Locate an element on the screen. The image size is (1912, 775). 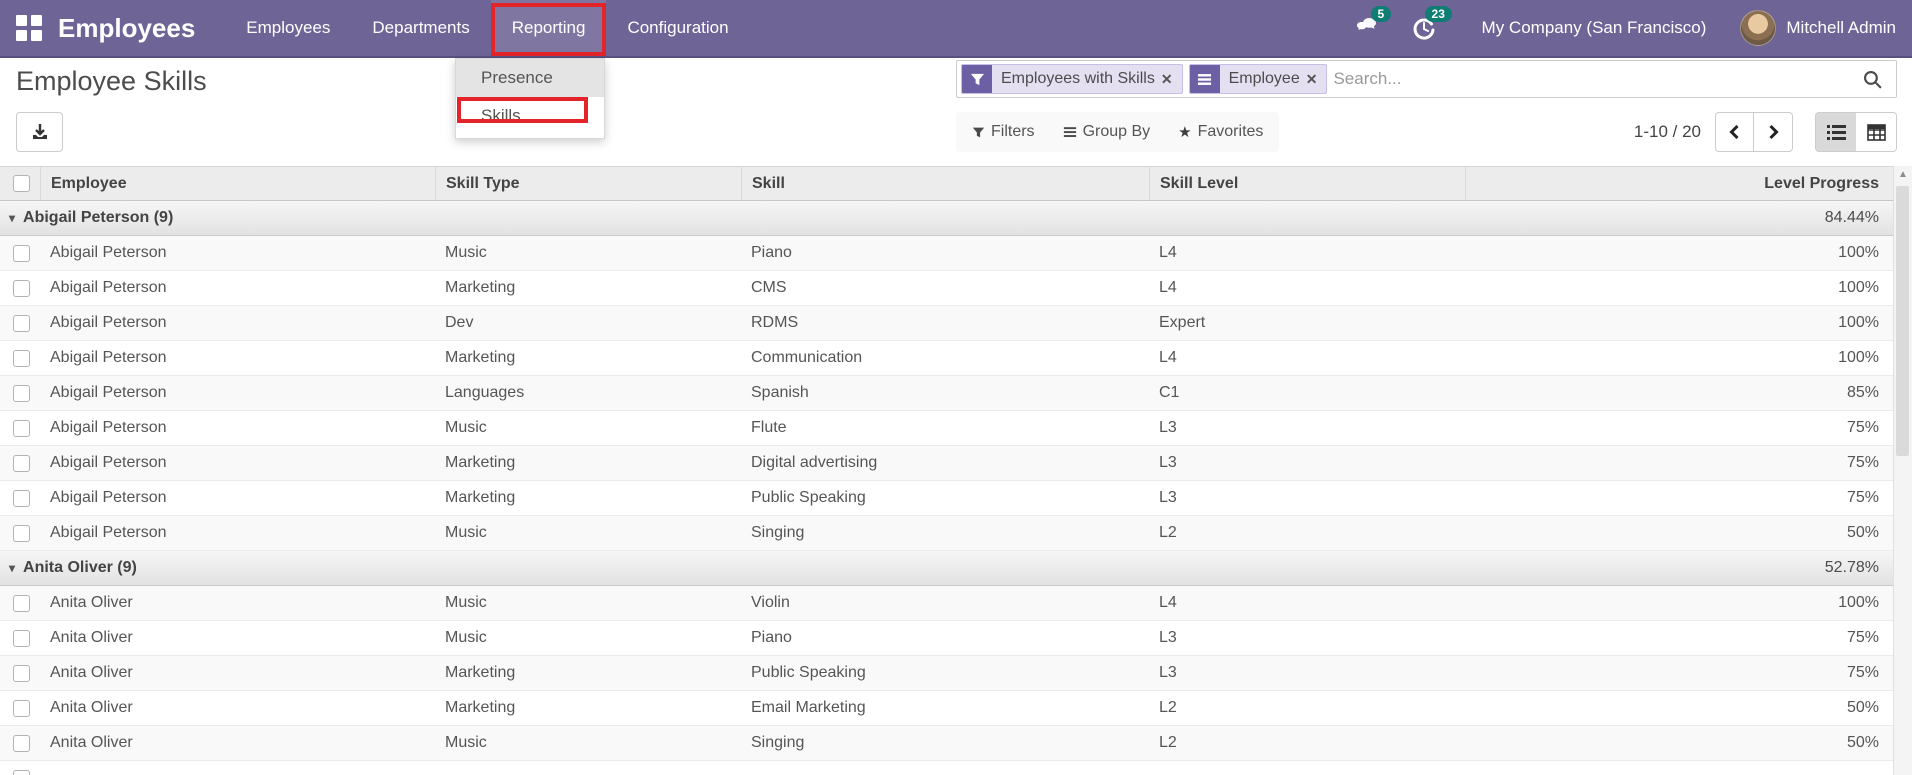
messages-icon: 5 is located at coordinates (1374, 24).